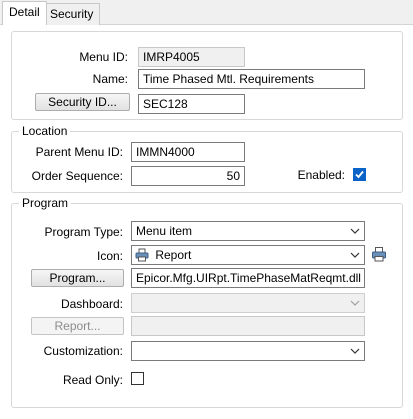 The image size is (413, 419). I want to click on customization-label: Customization:, so click(83, 351).